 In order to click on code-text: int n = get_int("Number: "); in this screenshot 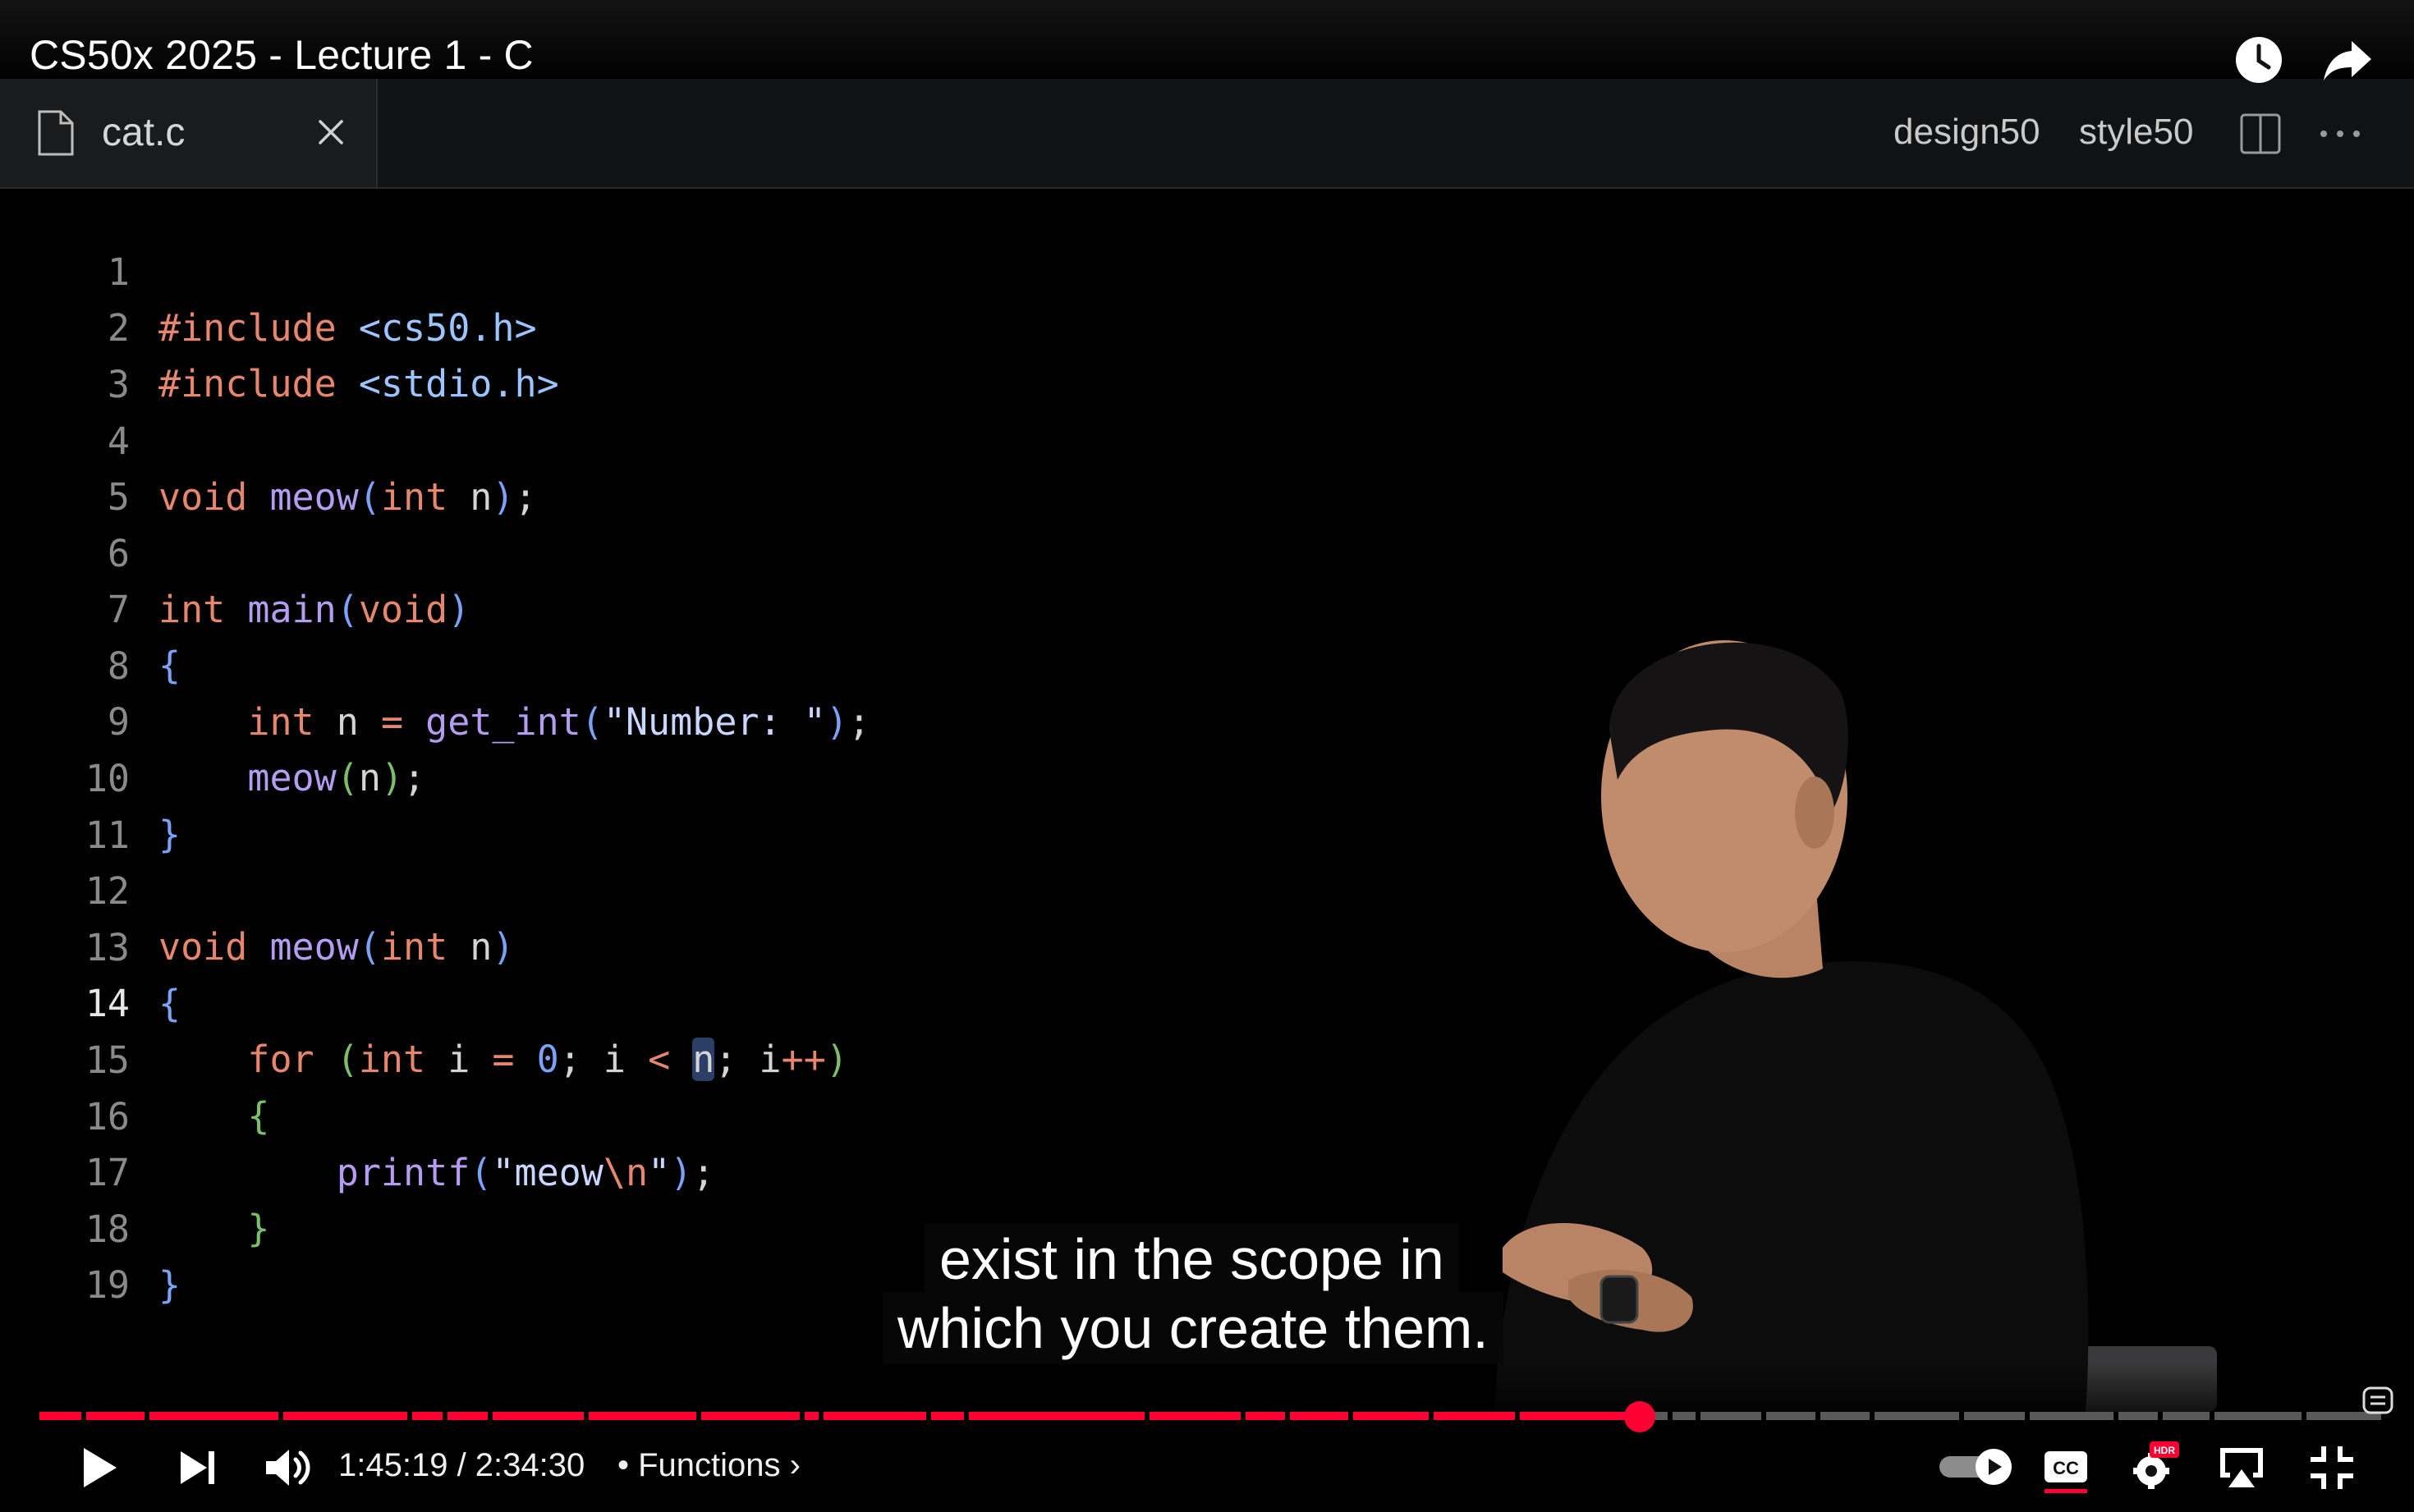, I will do `click(558, 722)`.